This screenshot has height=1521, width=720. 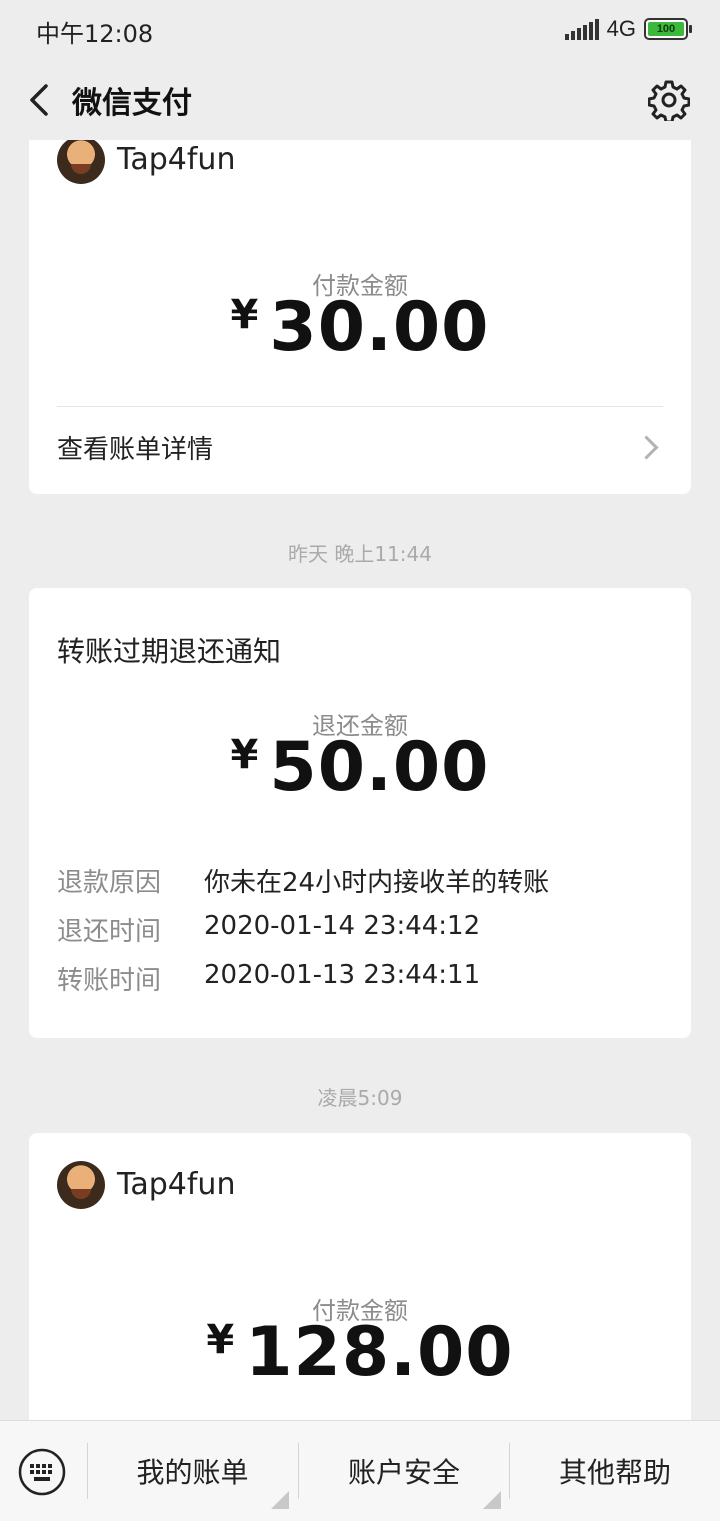 I want to click on menu-label: 我的账单, so click(x=192, y=1472).